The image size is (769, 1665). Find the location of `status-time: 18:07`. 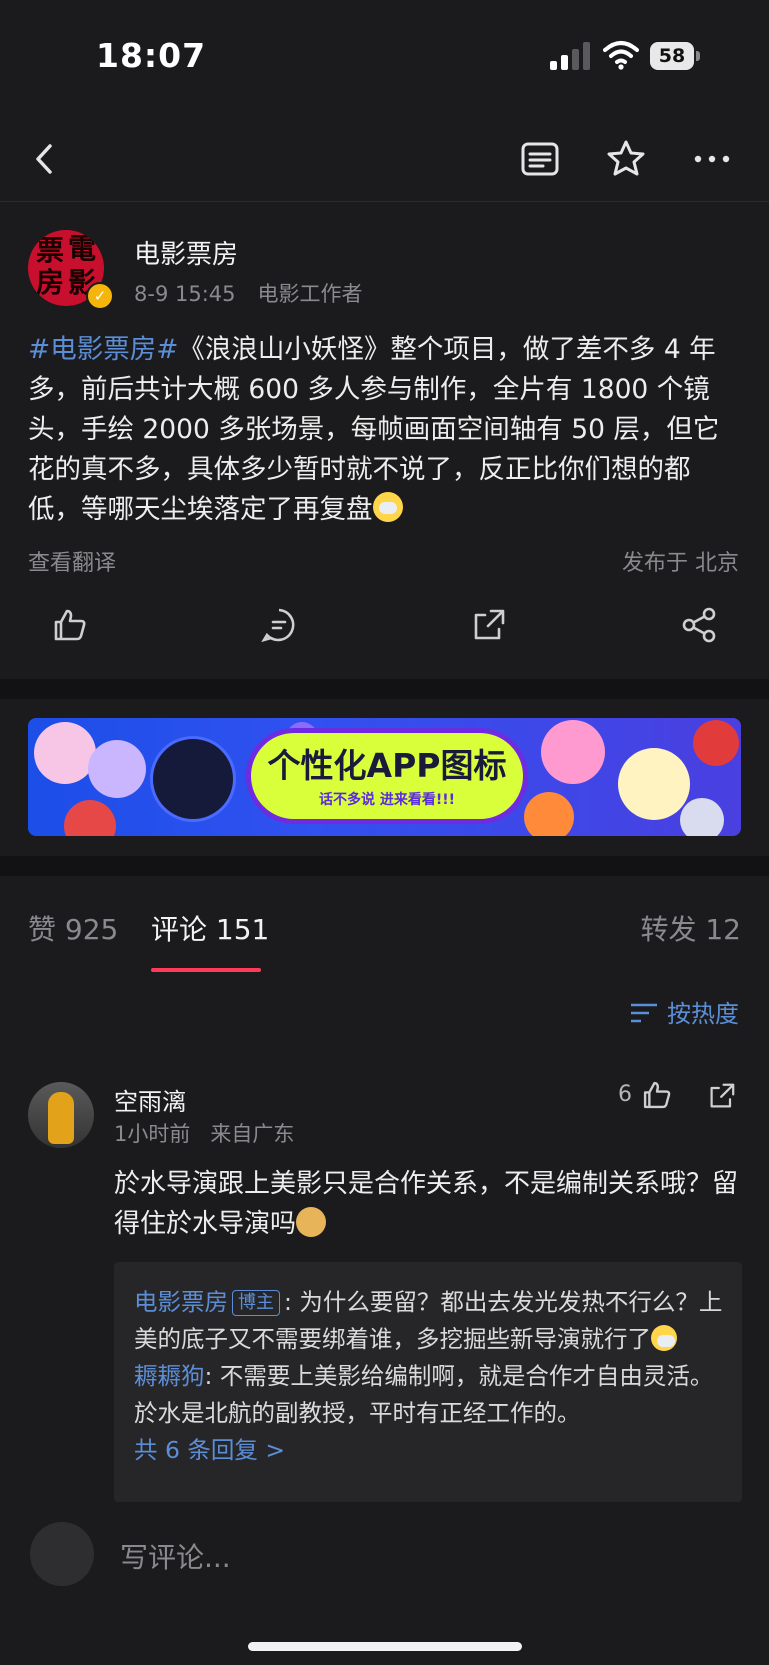

status-time: 18:07 is located at coordinates (151, 55).